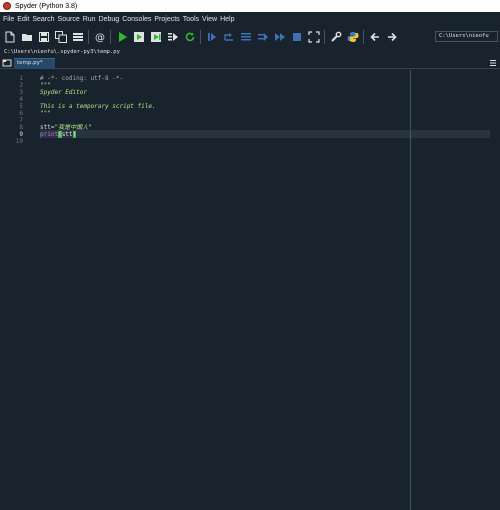  I want to click on title-bar: Spyder (Python 3.8), so click(250, 6).